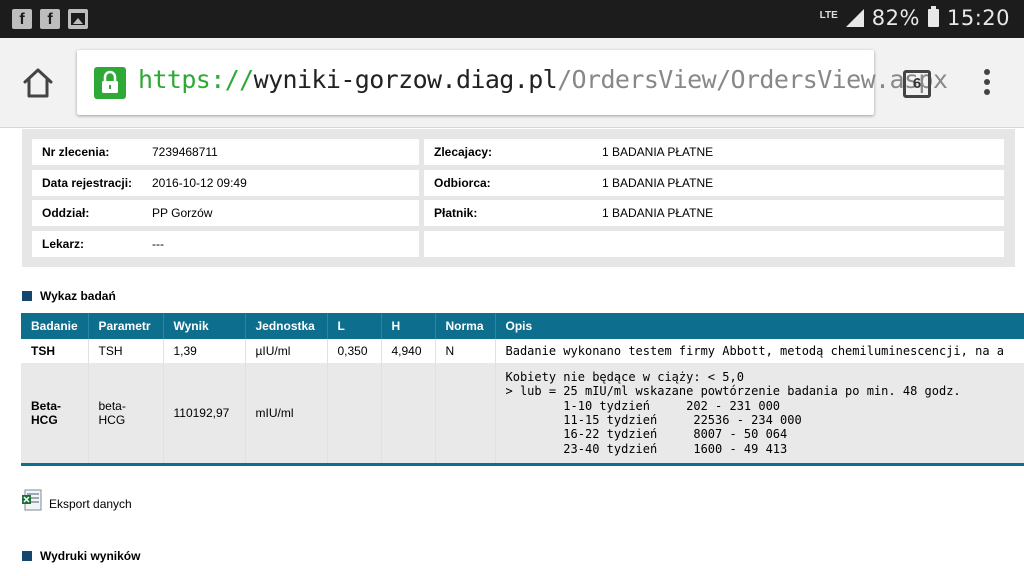 The height and width of the screenshot is (576, 1024). What do you see at coordinates (408, 351) in the screenshot?
I see `high-limit: 4,940` at bounding box center [408, 351].